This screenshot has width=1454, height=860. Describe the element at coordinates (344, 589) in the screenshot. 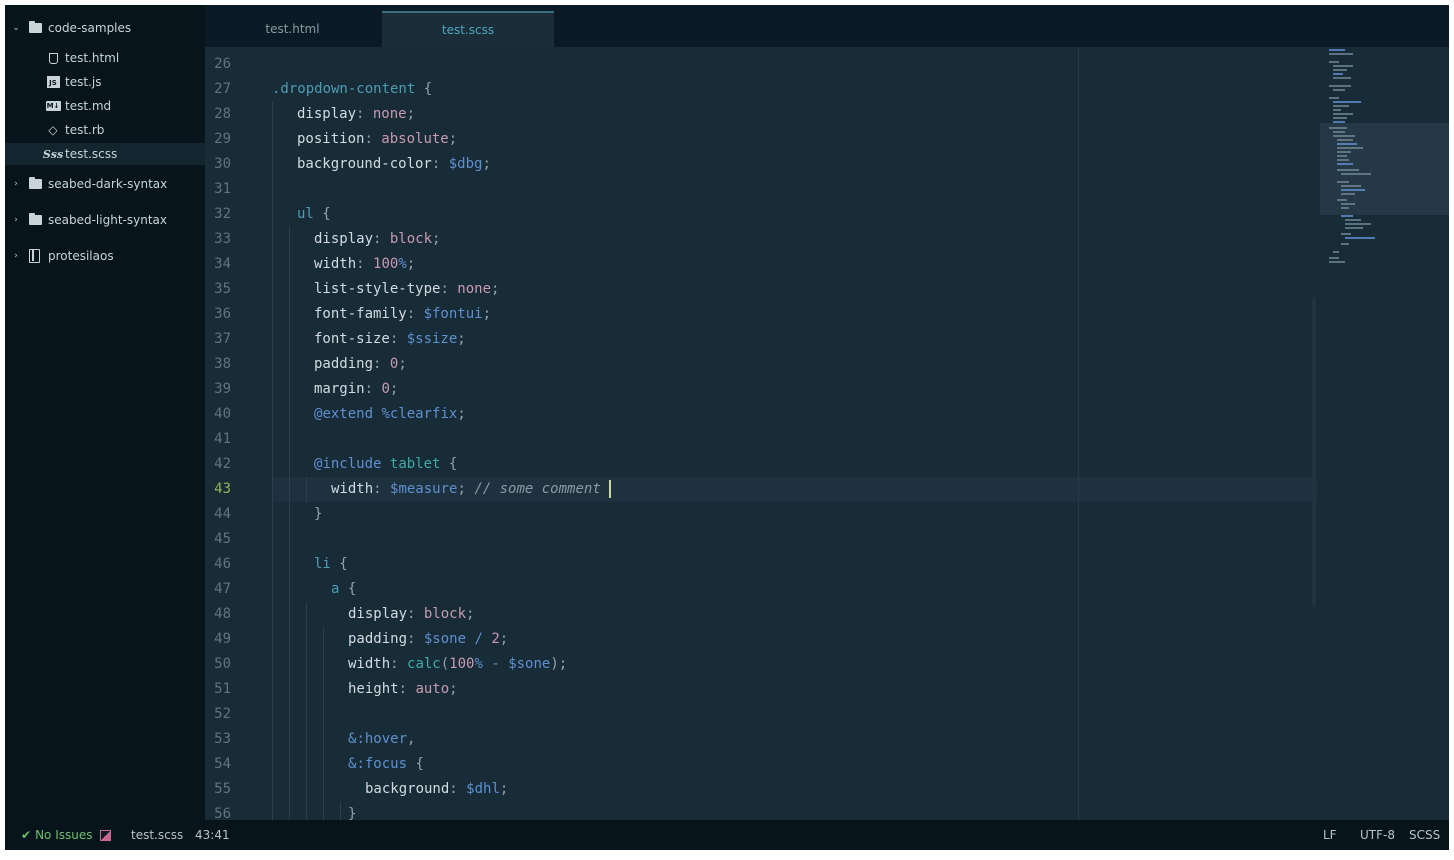

I see `code-line-47: a {` at that location.